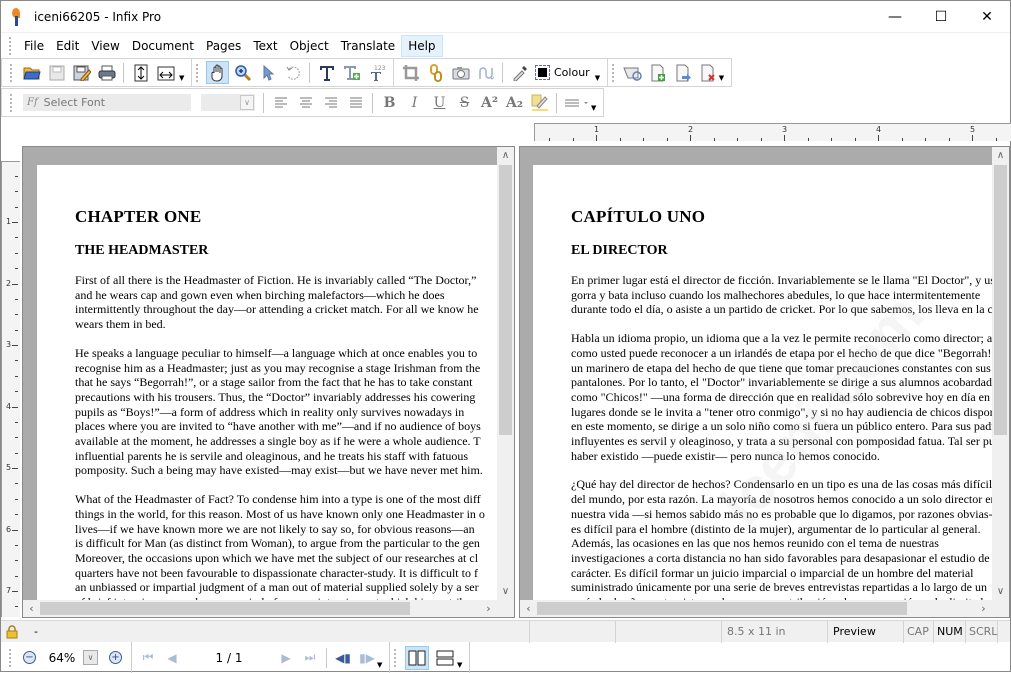 The height and width of the screenshot is (673, 1011). Describe the element at coordinates (376, 72) in the screenshot. I see `number-text-button: 123` at that location.